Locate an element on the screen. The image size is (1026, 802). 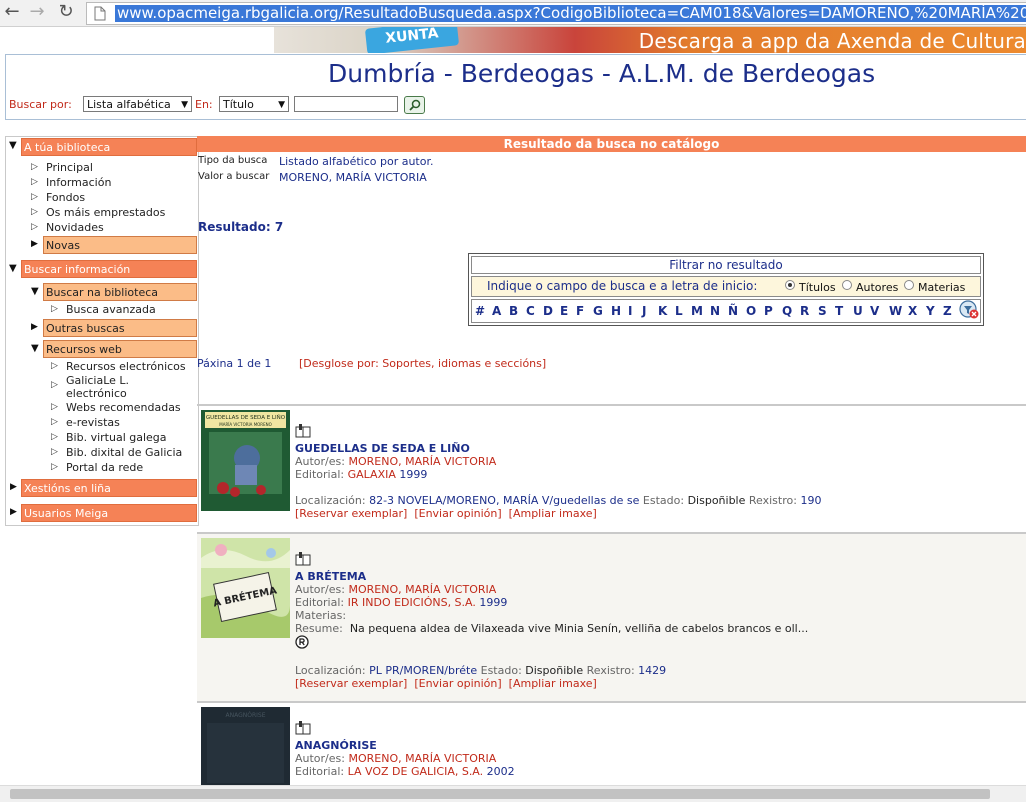
letter-link: U is located at coordinates (858, 311).